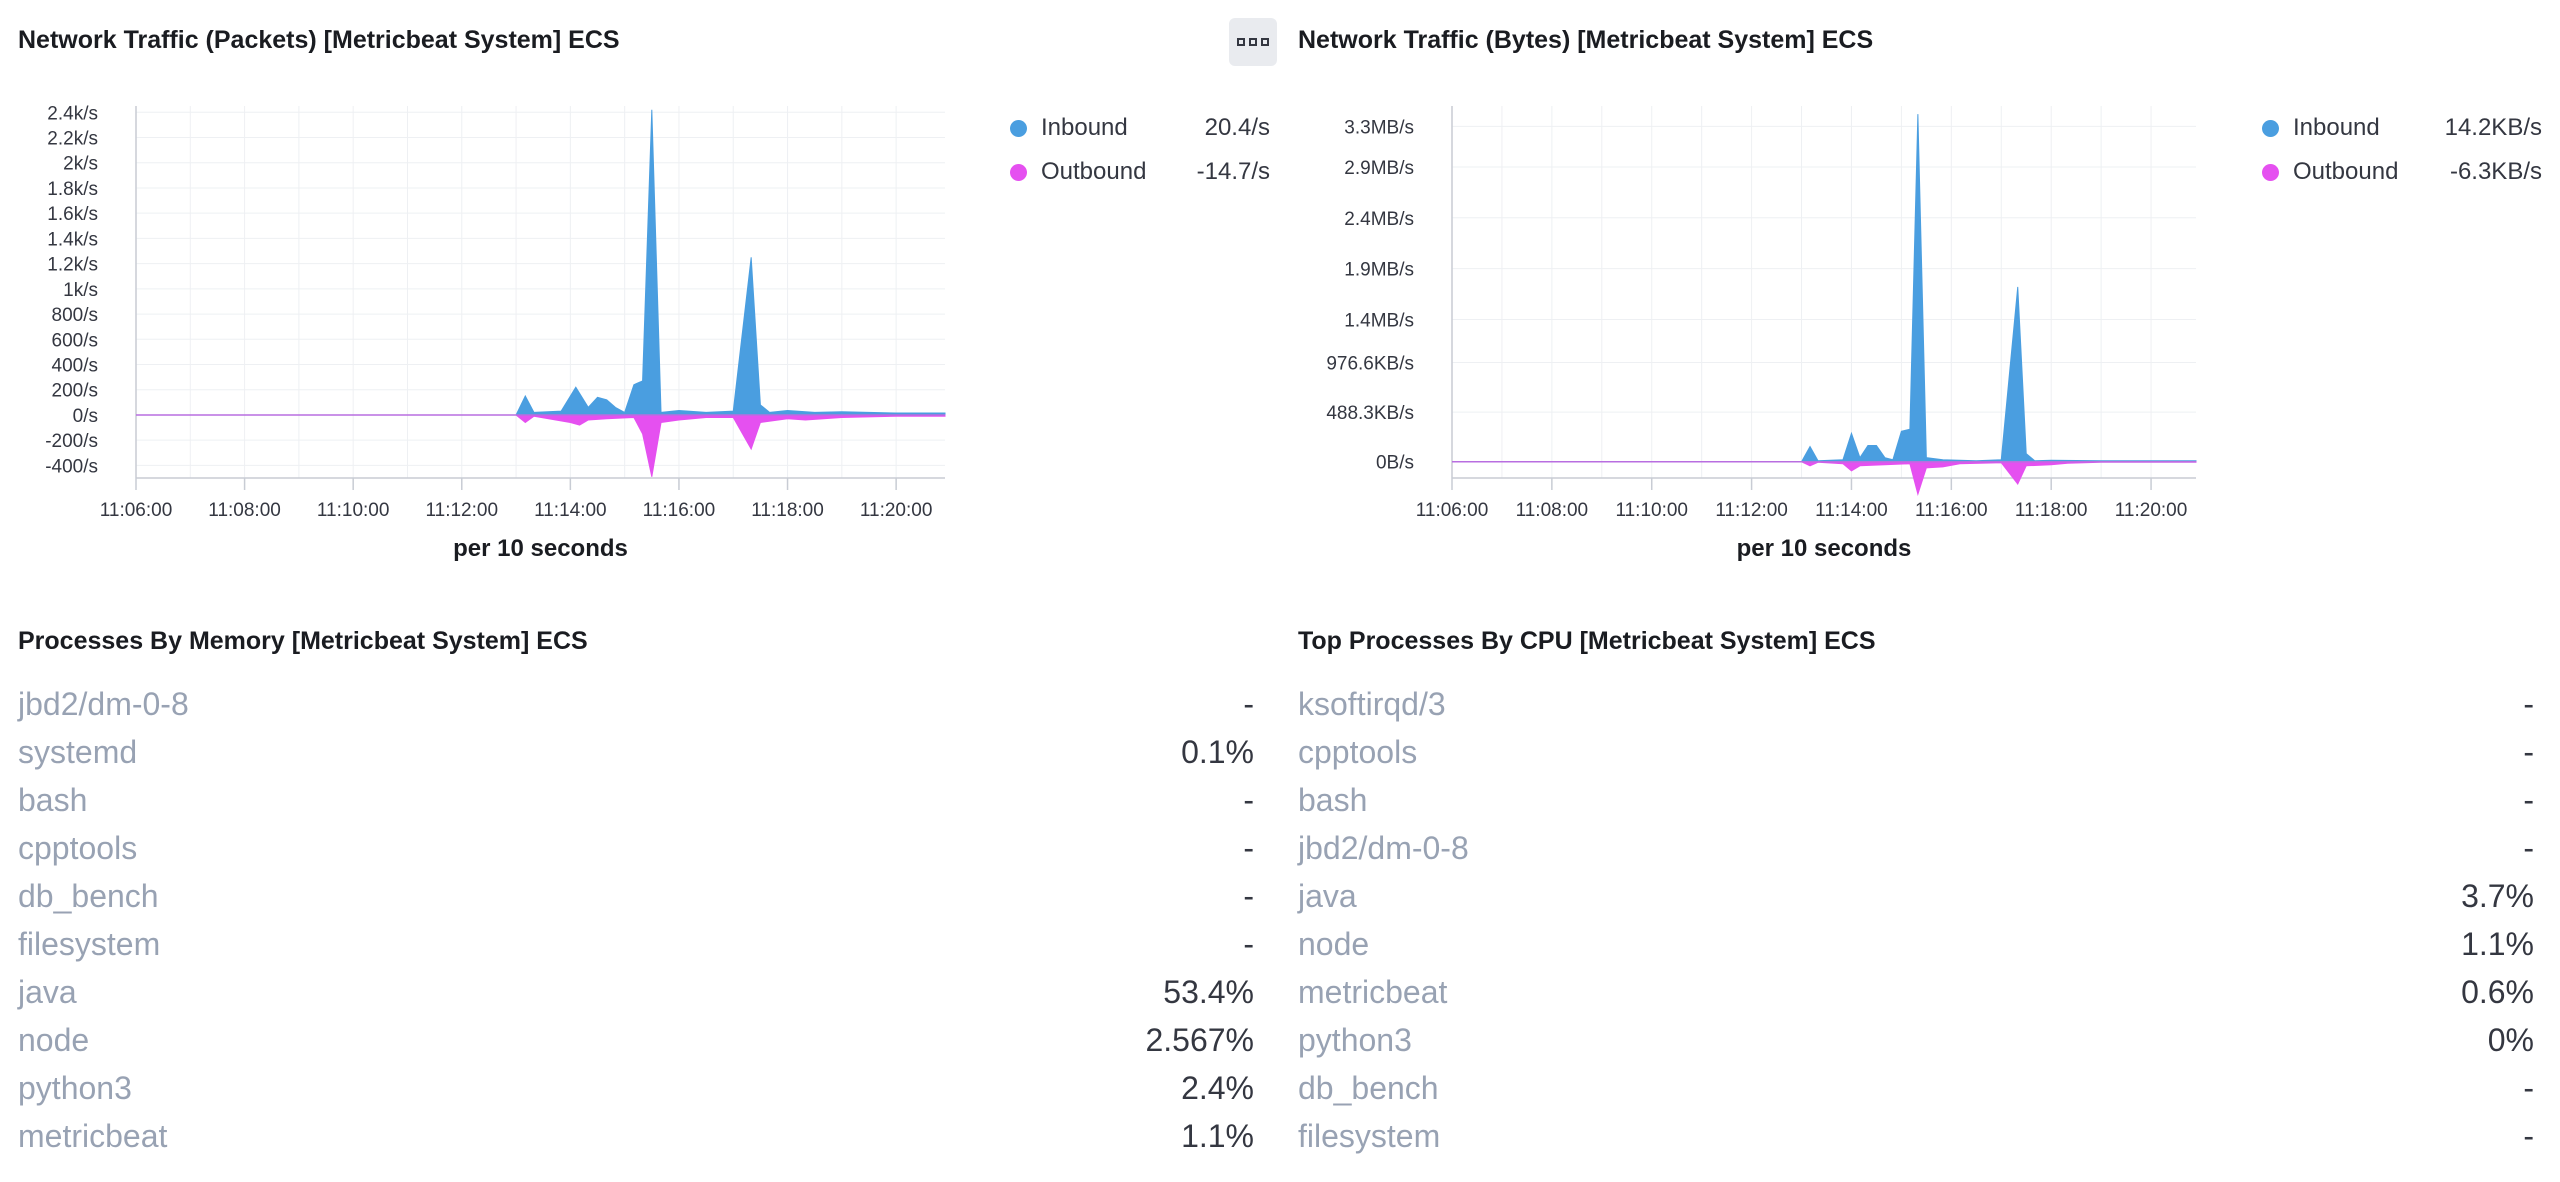  I want to click on x-tick-label: 11:12:00, so click(1751, 510).